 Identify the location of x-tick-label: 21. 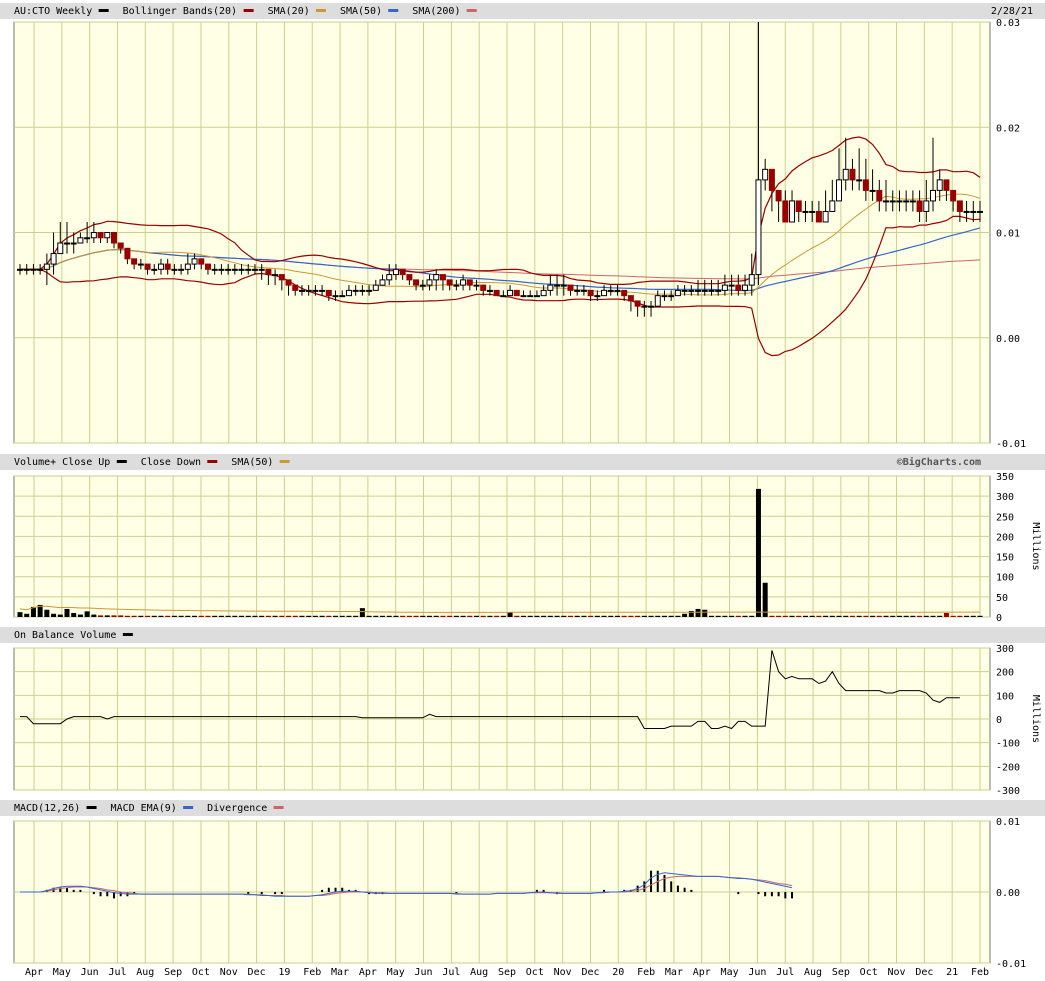
(952, 972).